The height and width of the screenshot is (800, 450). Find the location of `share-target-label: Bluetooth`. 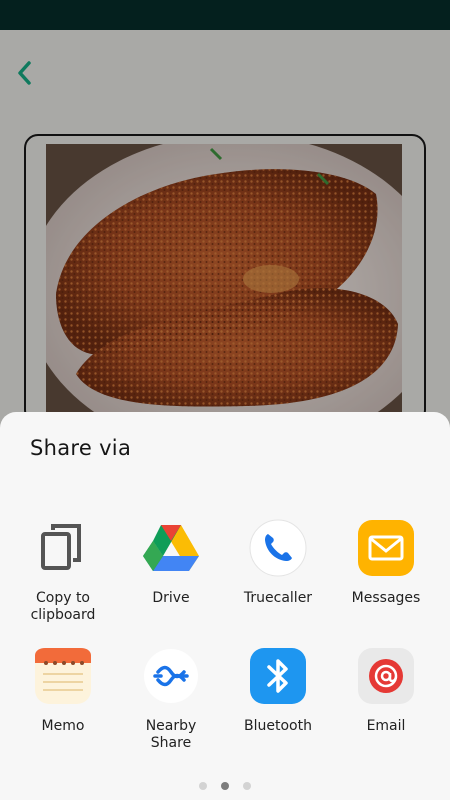

share-target-label: Bluetooth is located at coordinates (278, 726).